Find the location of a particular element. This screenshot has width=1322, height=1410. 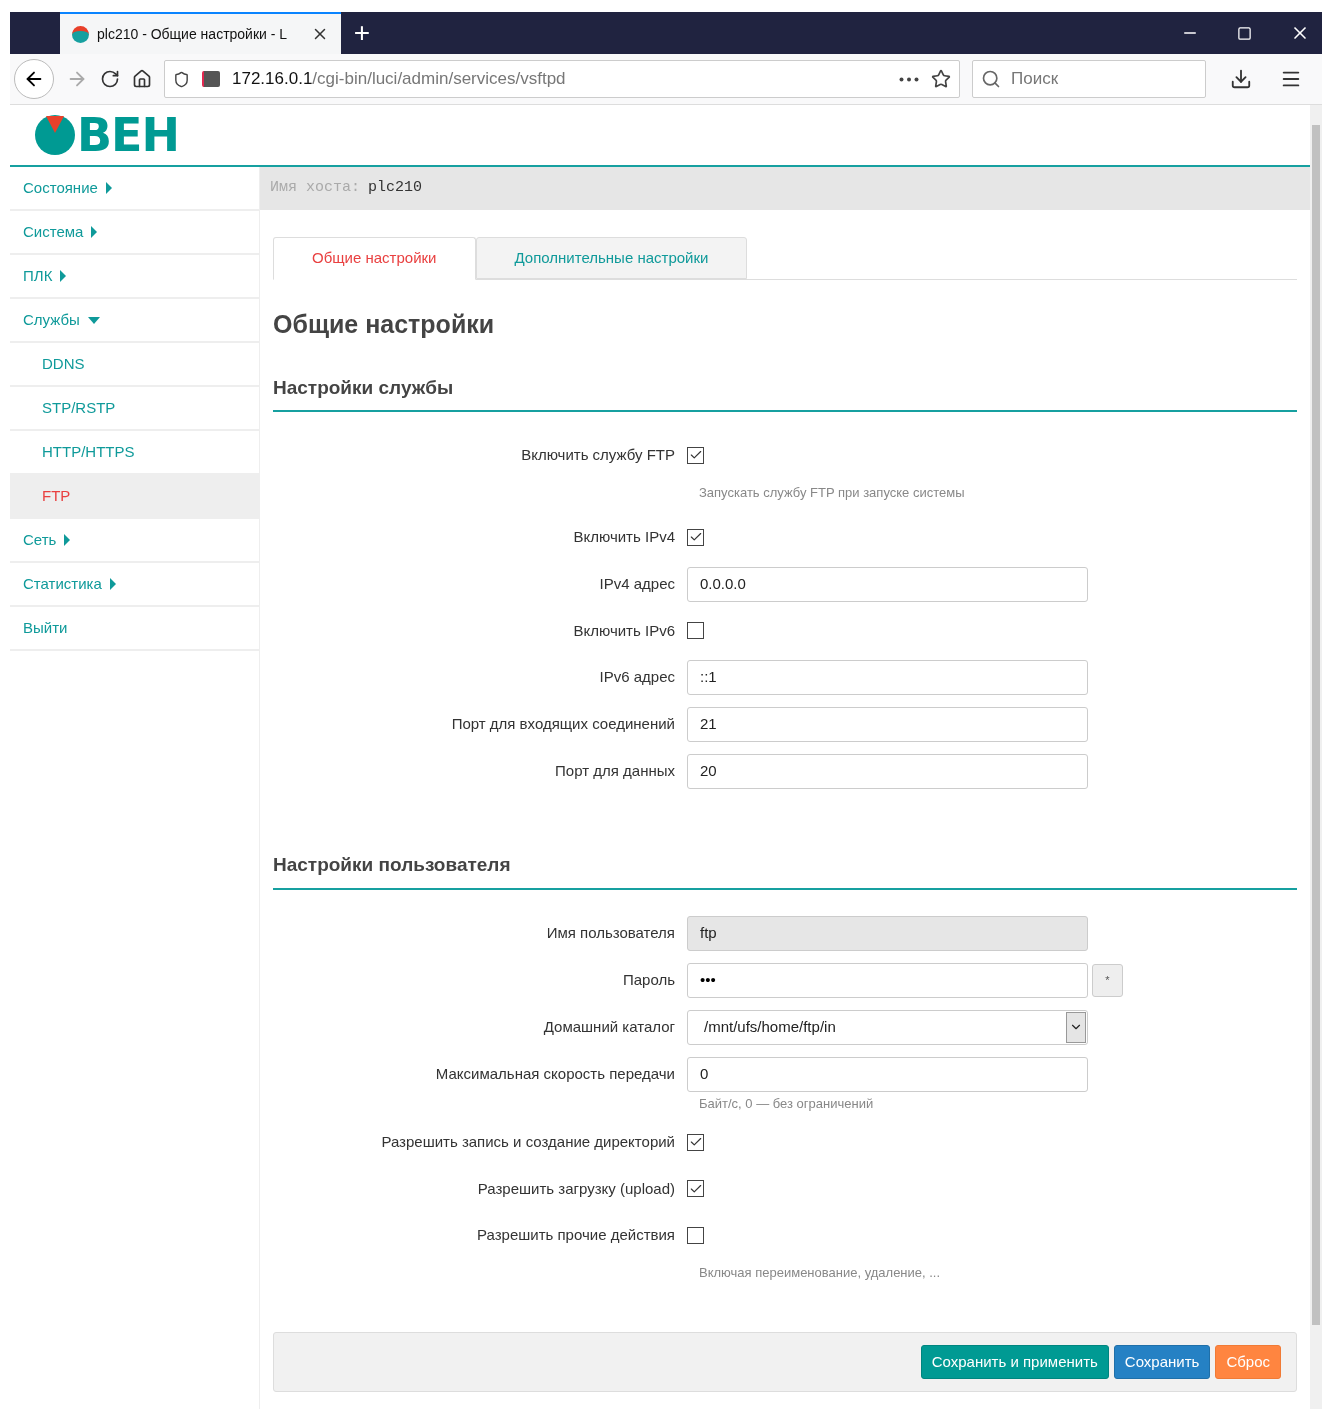

field-label: Имя пользователя is located at coordinates (610, 932).